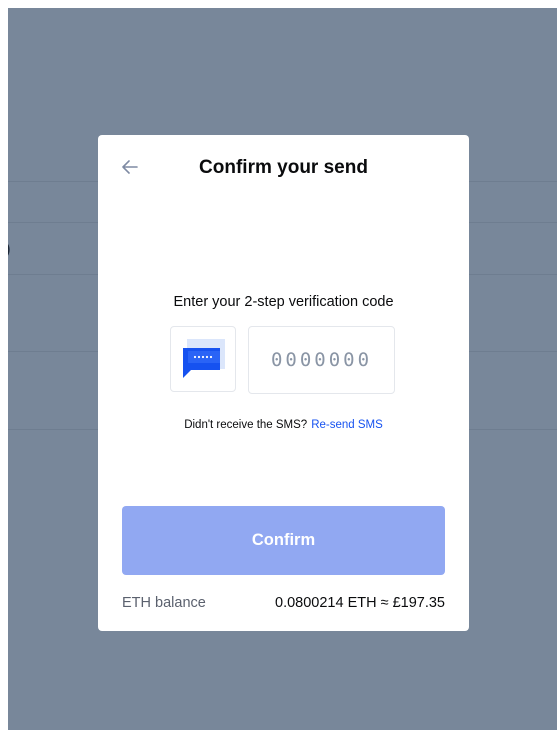 This screenshot has width=557, height=730. I want to click on resend-row: Didn't receive the SMS? Re-send SMS, so click(283, 425).